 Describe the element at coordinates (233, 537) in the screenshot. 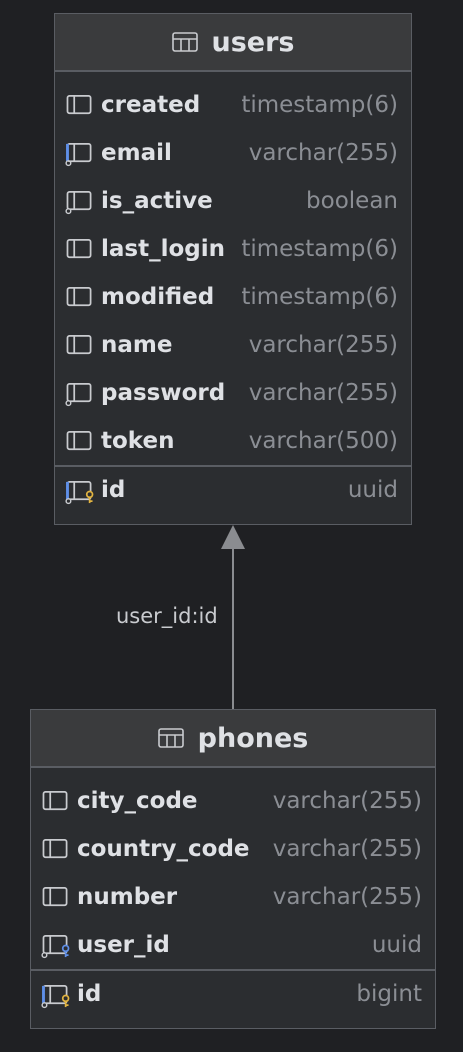

I see `relationship-arrowhead-icon` at that location.